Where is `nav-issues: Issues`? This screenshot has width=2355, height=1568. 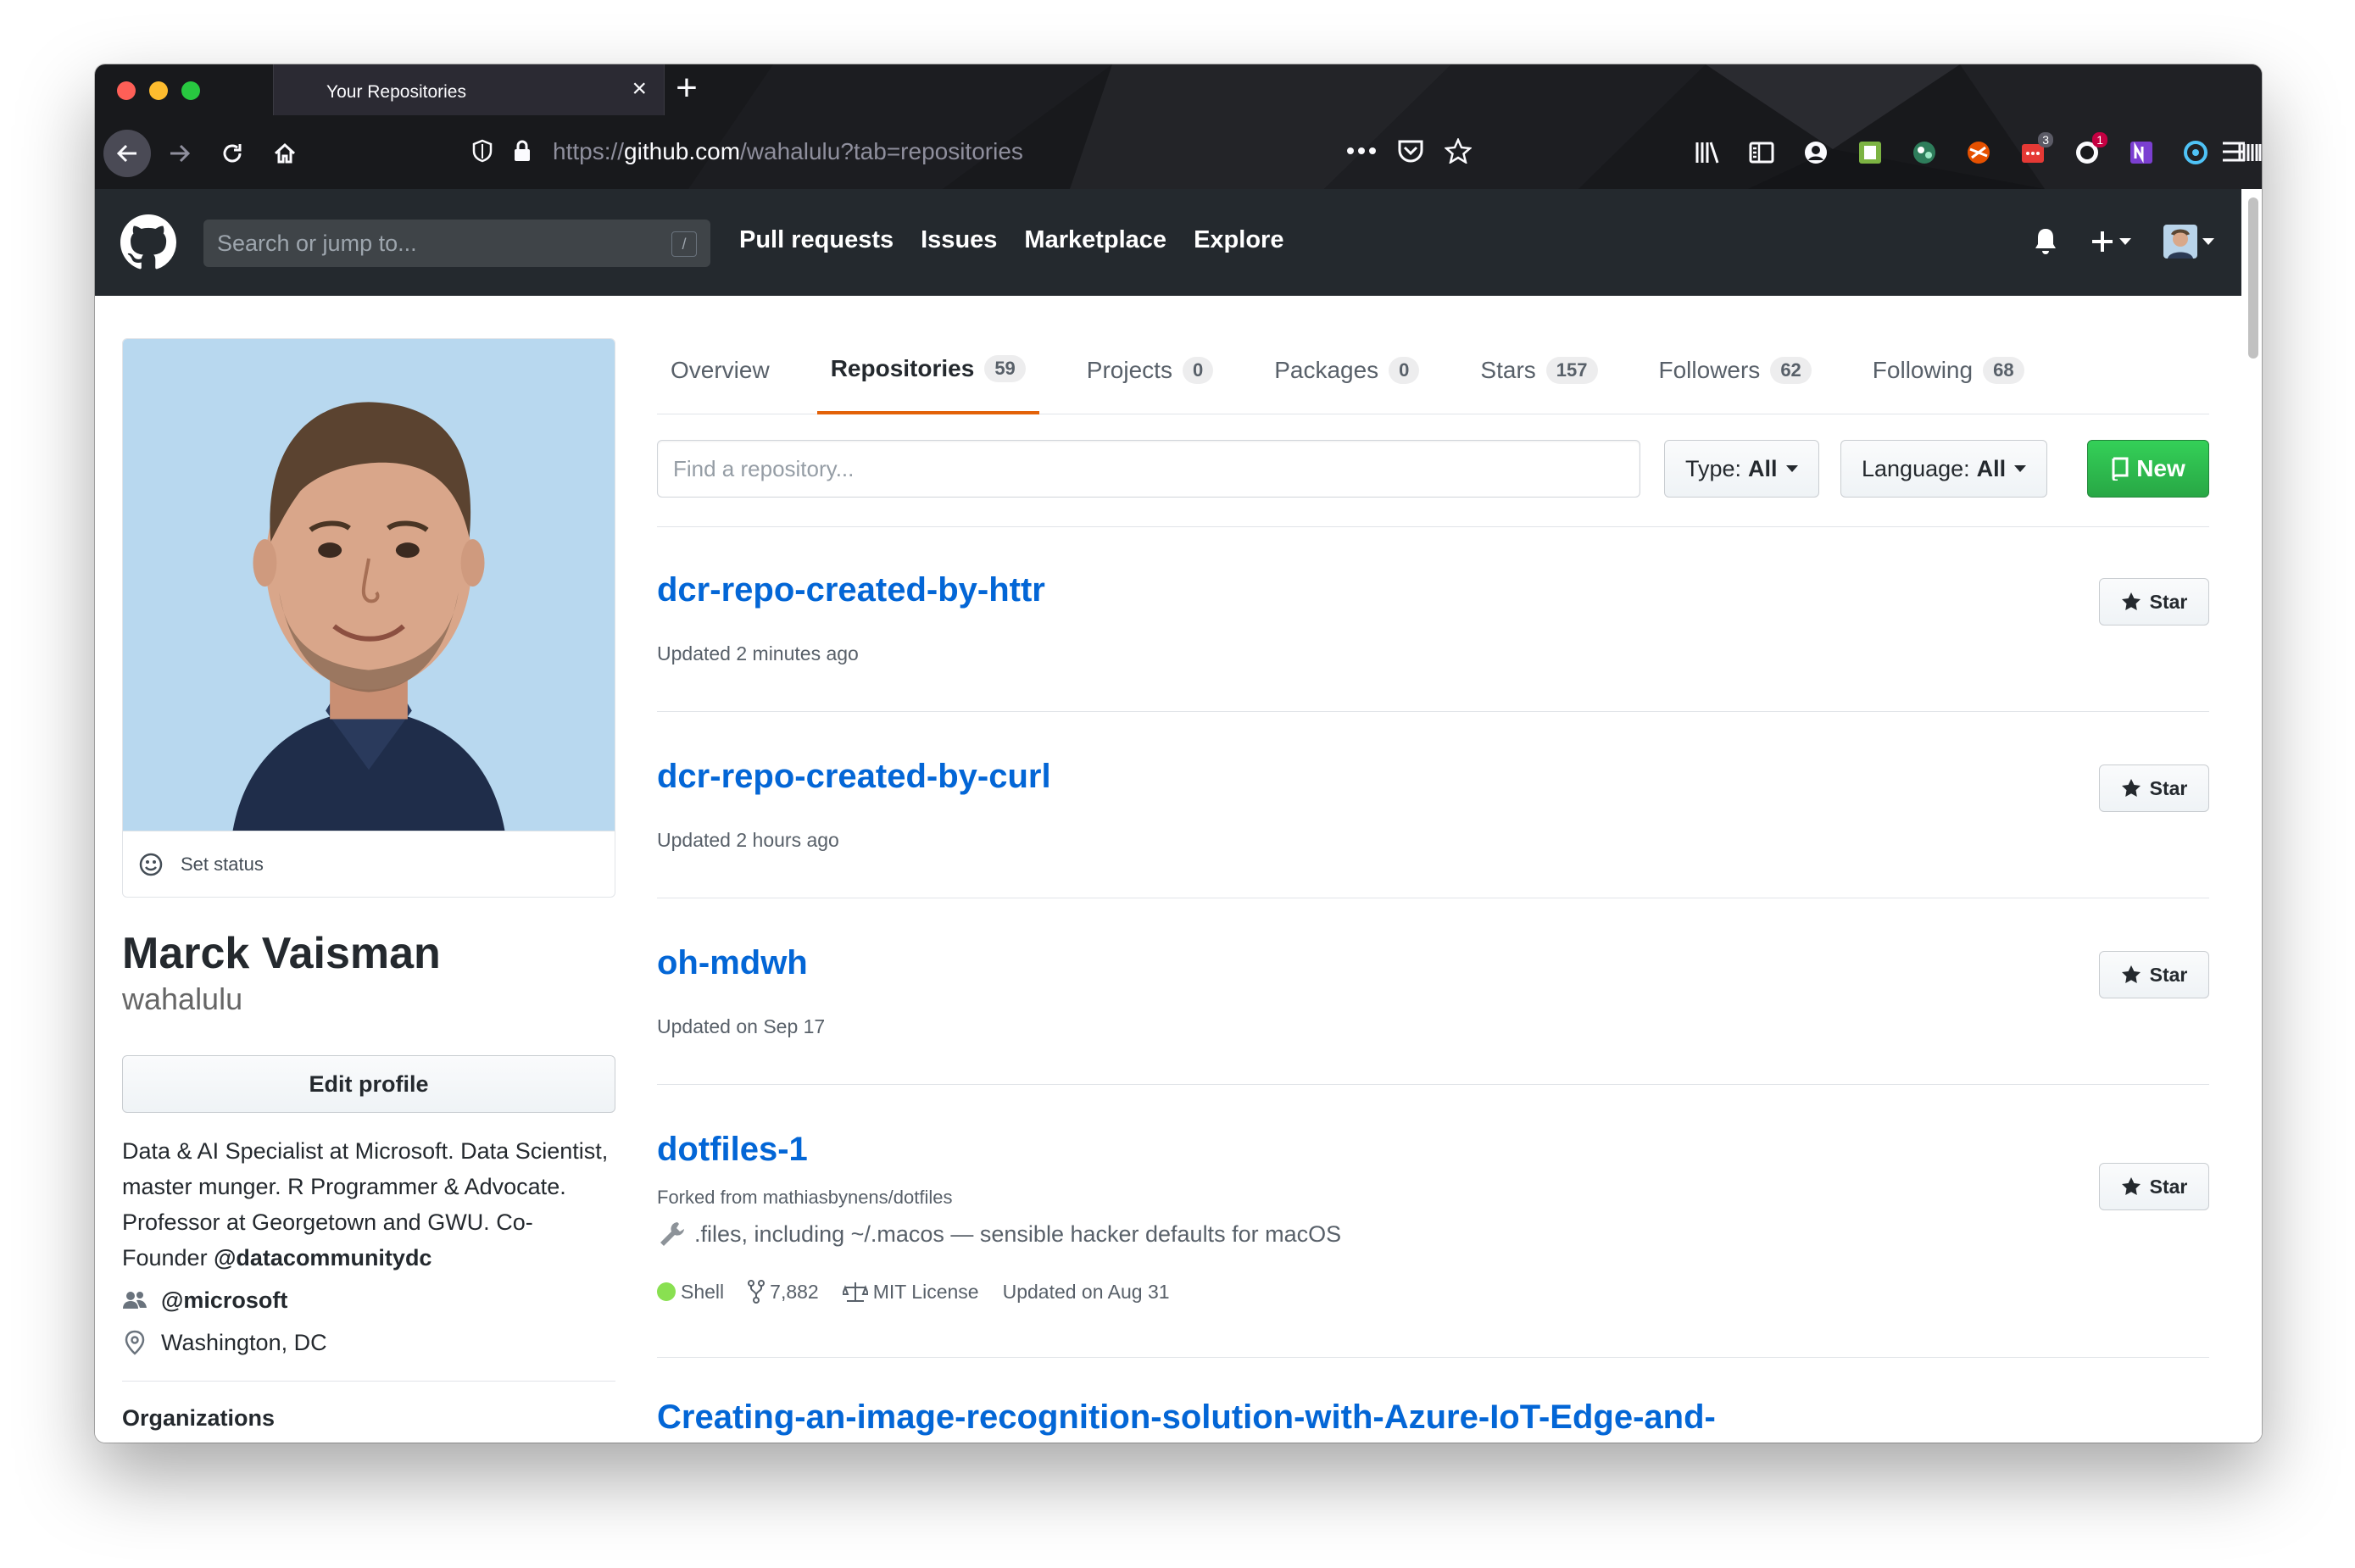
nav-issues: Issues is located at coordinates (959, 240).